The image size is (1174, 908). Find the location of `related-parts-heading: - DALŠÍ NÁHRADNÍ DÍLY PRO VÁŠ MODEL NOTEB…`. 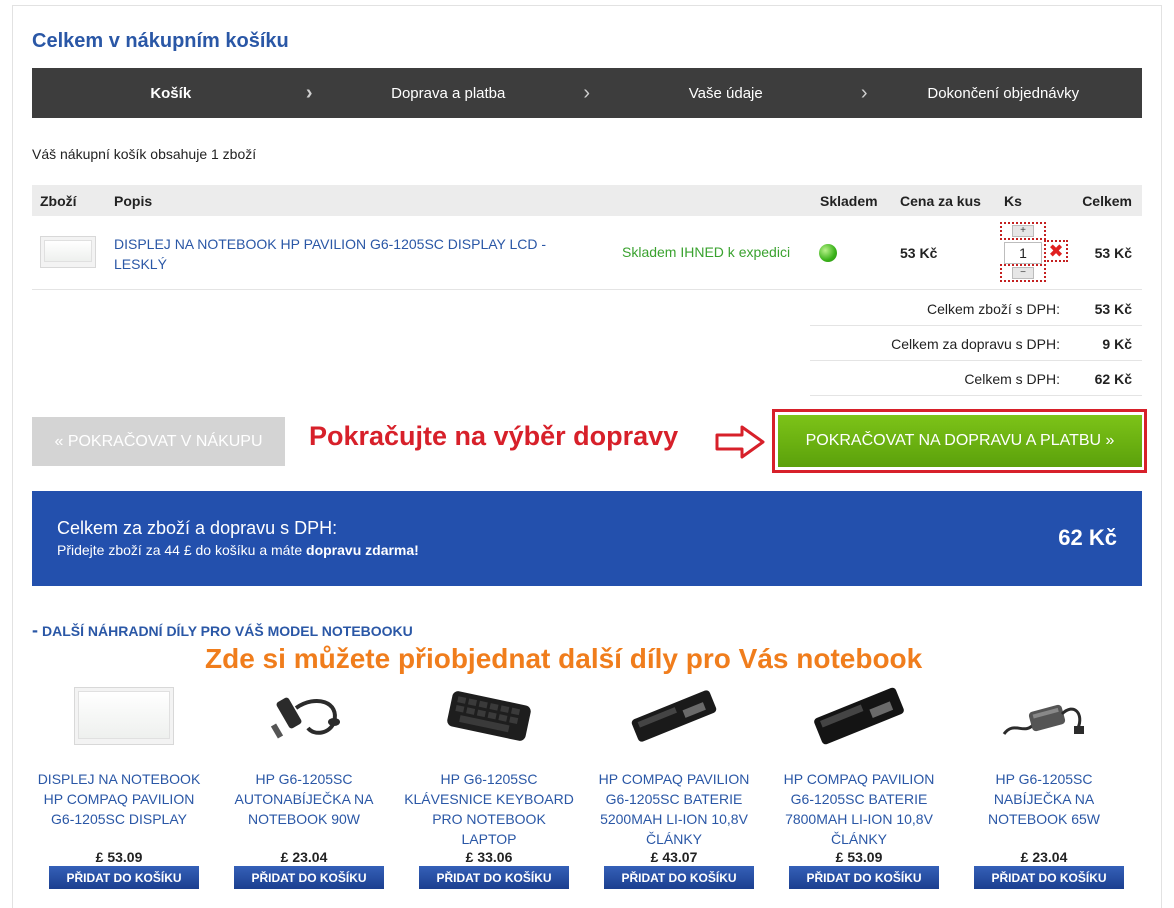

related-parts-heading: - DALŠÍ NÁHRADNÍ DÍLY PRO VÁŠ MODEL NOTEB… is located at coordinates (222, 630).